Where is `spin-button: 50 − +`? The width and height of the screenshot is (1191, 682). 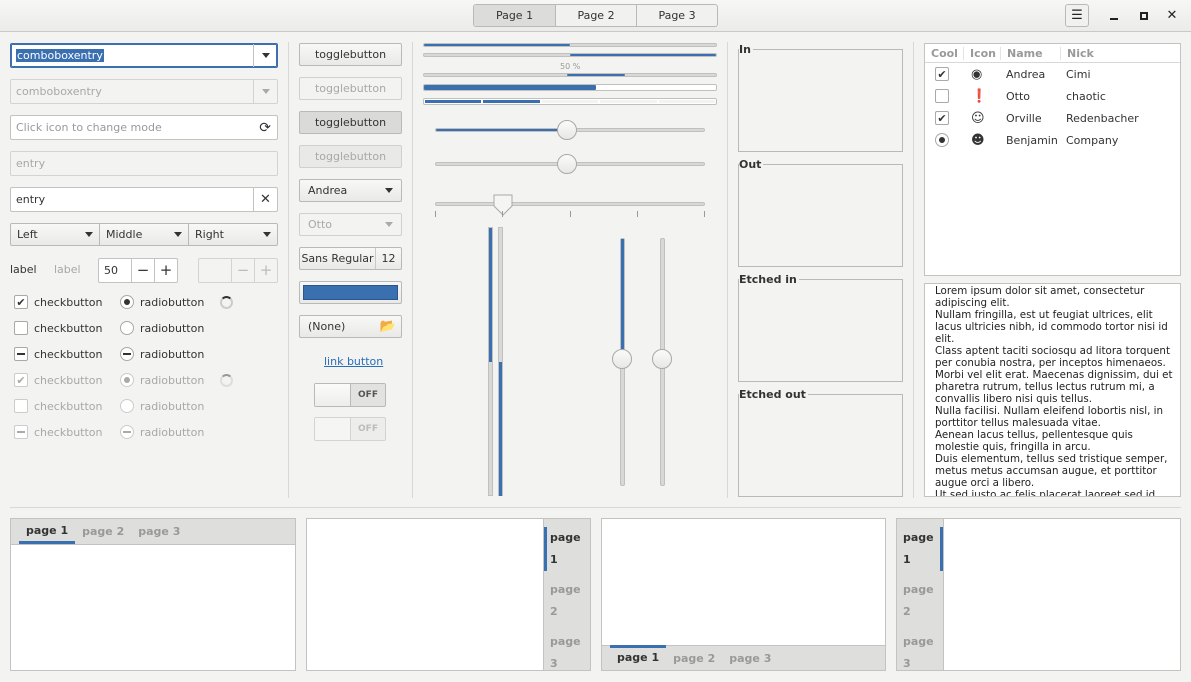
spin-button: 50 − + is located at coordinates (138, 270).